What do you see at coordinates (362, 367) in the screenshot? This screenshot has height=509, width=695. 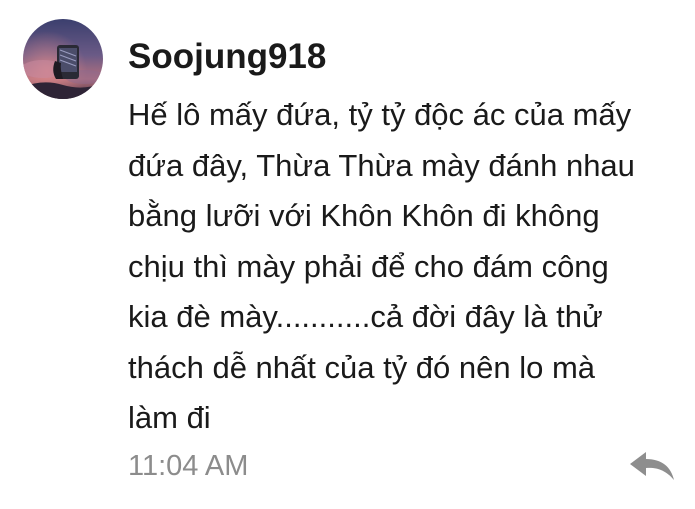 I see `comment-text-line: thách dễ nhất của tỷ đó nên lo mà` at bounding box center [362, 367].